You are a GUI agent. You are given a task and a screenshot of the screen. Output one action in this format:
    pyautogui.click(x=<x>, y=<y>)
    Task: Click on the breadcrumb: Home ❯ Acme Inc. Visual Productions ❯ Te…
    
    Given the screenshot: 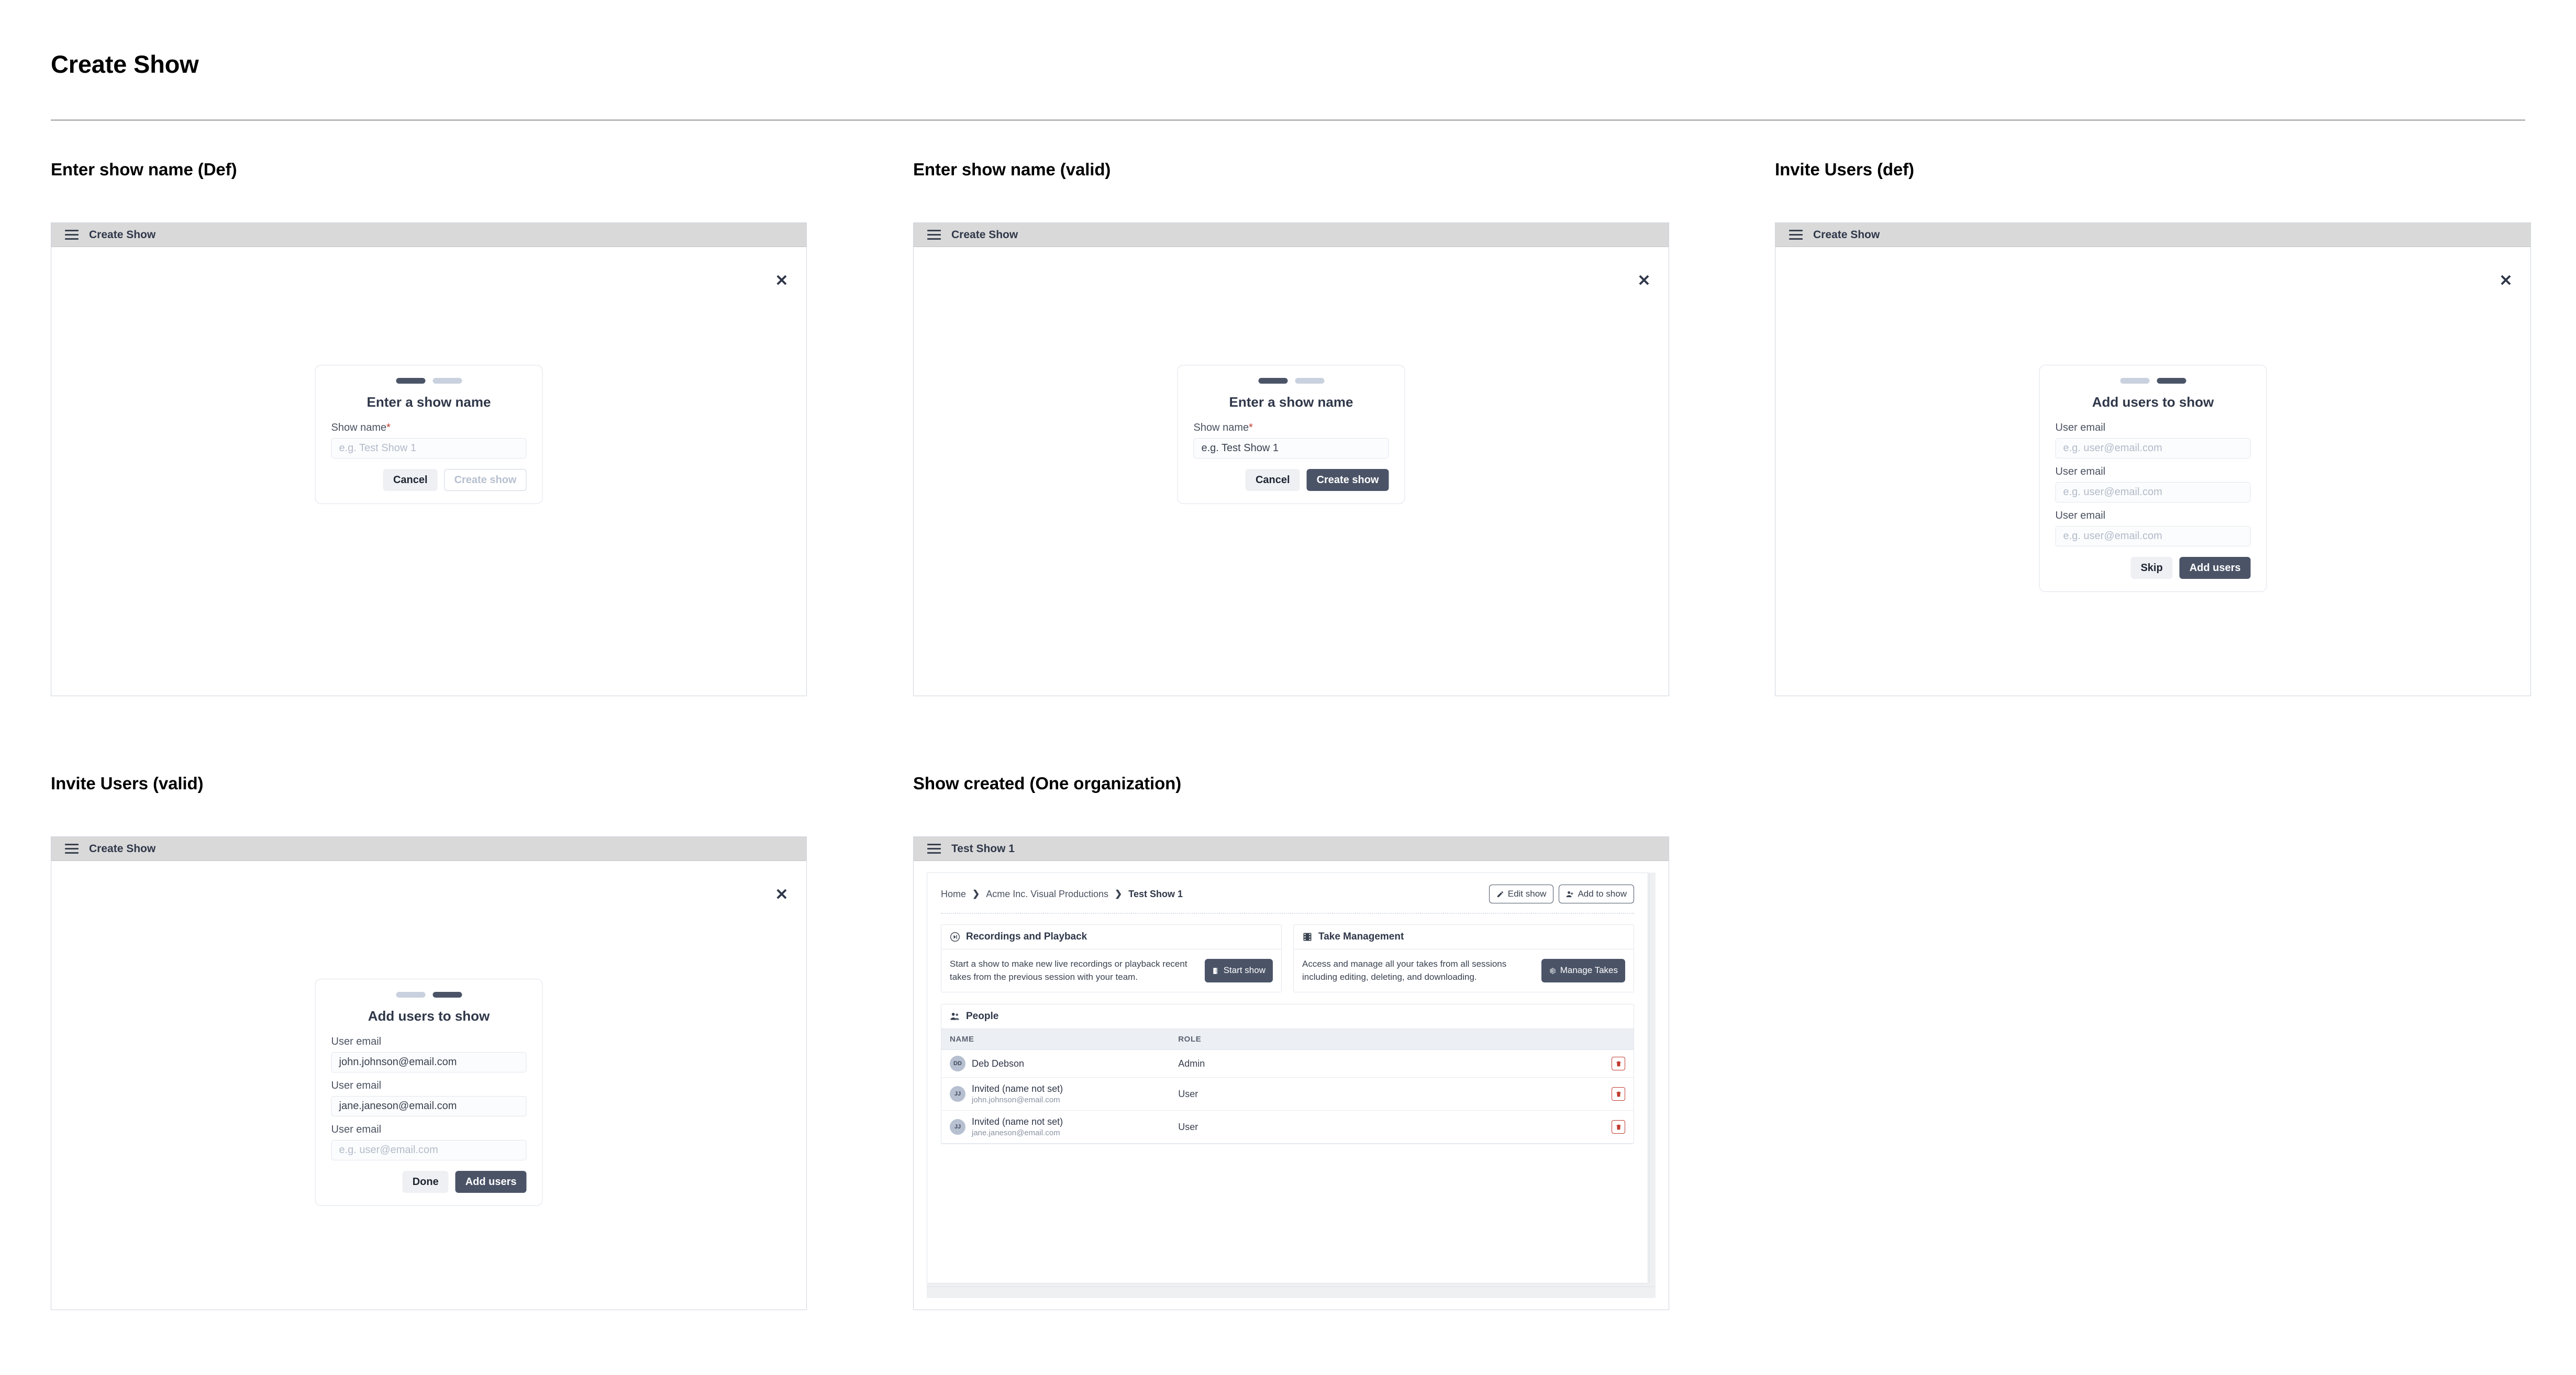 What is the action you would take?
    pyautogui.click(x=1062, y=894)
    